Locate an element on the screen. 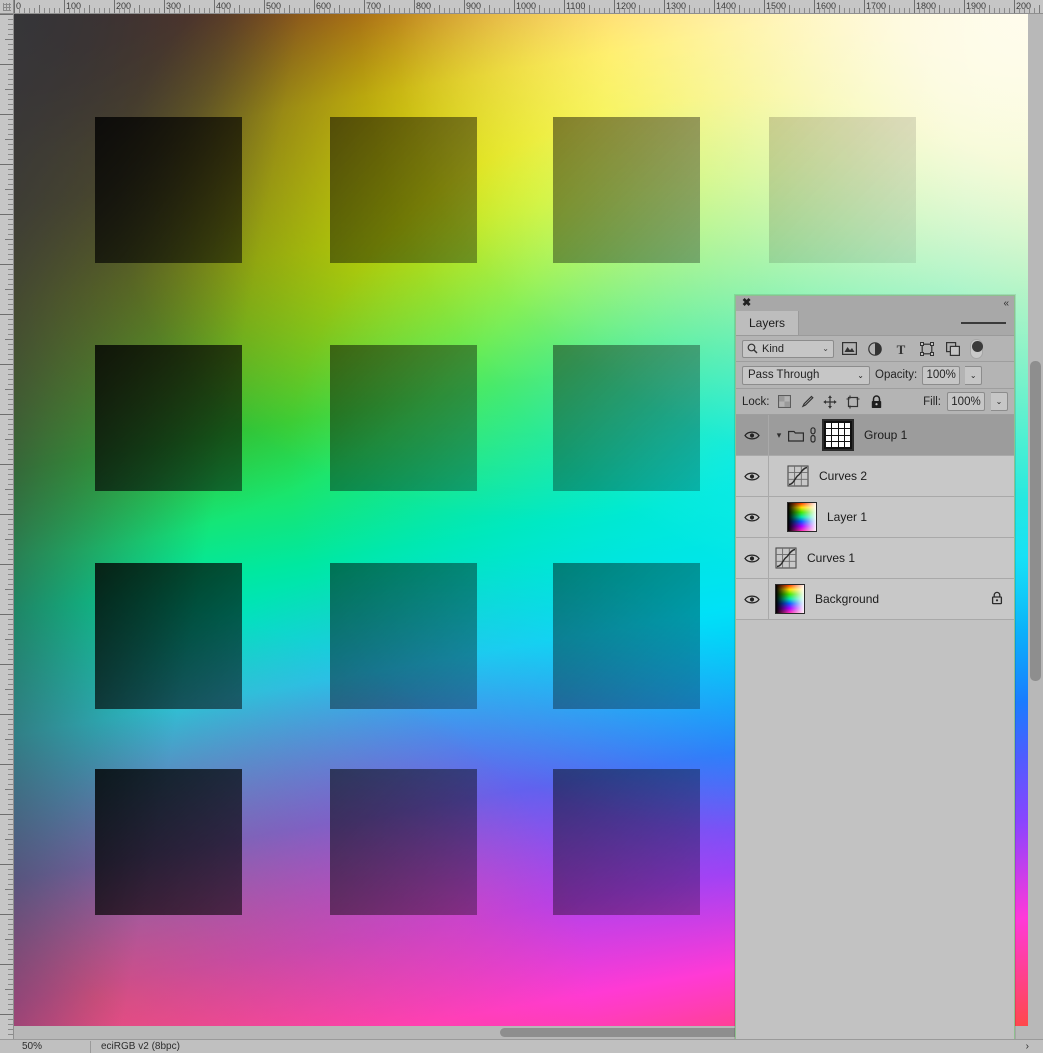 The image size is (1043, 1053). lock-transparency-icon is located at coordinates (784, 402).